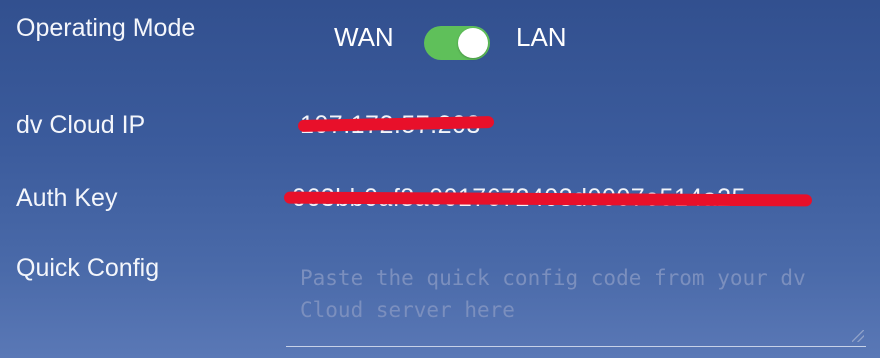 This screenshot has height=358, width=880. What do you see at coordinates (81, 125) in the screenshot?
I see `cloud-ip-label: dv Cloud IP` at bounding box center [81, 125].